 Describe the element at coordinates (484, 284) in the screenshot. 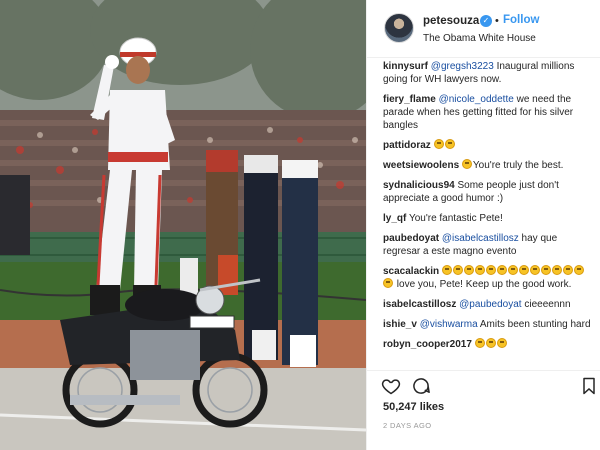

I see `comment-text: love you, Pete! Keep up the good work.` at that location.